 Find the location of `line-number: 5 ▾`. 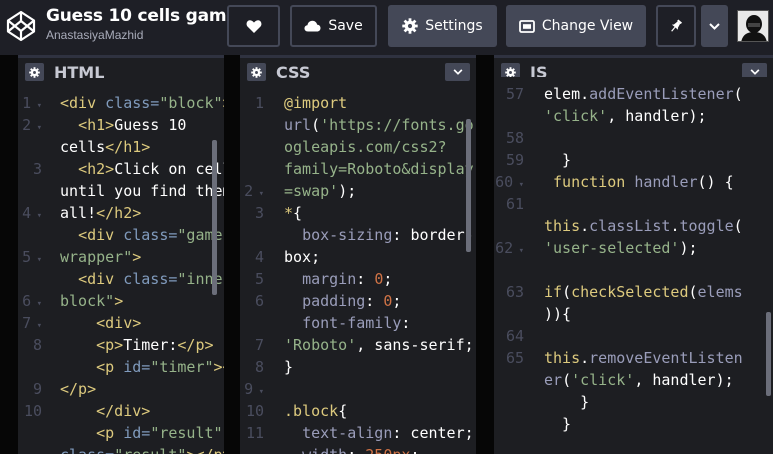

line-number: 5 ▾ is located at coordinates (32, 257).